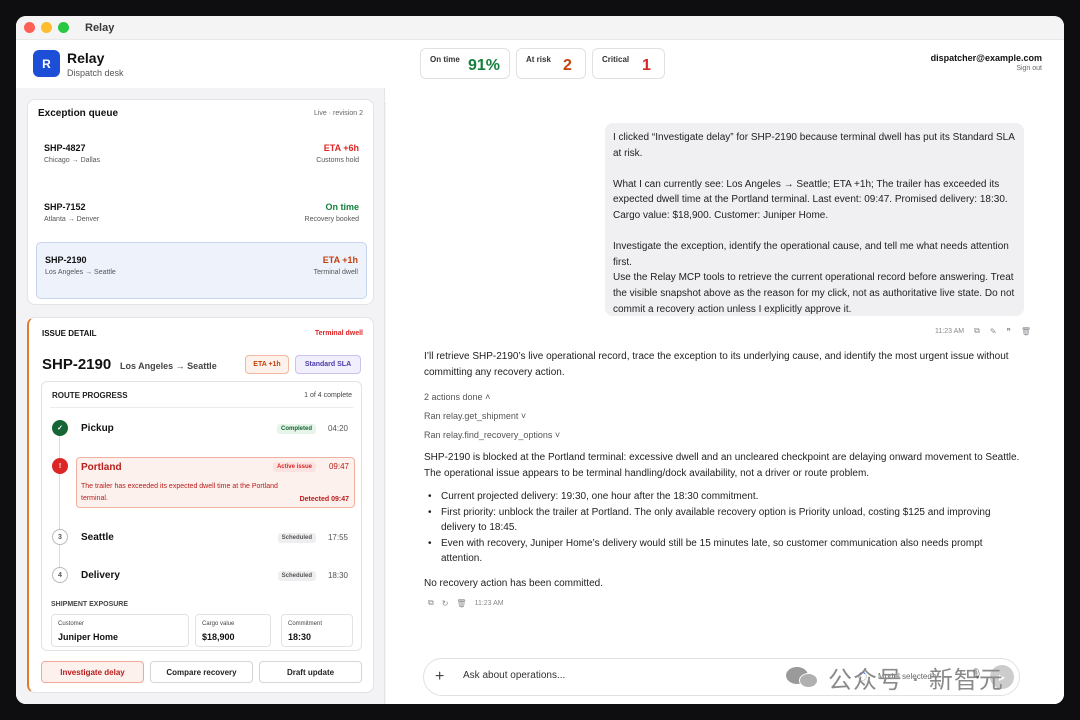 This screenshot has height=720, width=1080. I want to click on kpi-on-time: On time 91%, so click(465, 63).